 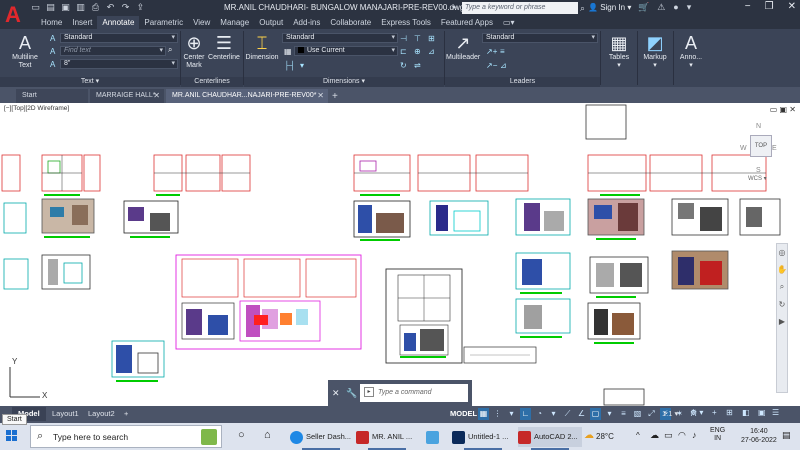 I want to click on print-icon: ⎙, so click(x=95, y=7).